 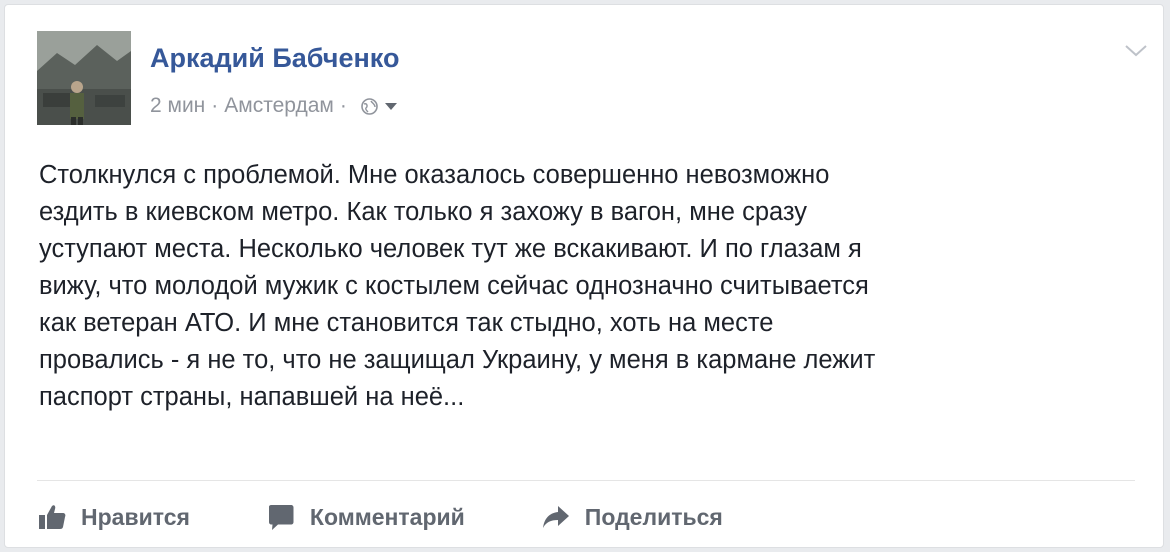 What do you see at coordinates (391, 106) in the screenshot?
I see `audience-dropdown-icon` at bounding box center [391, 106].